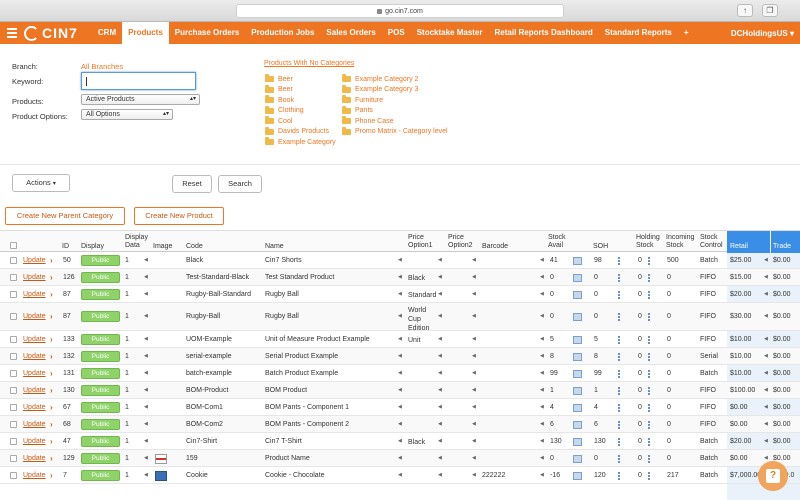  What do you see at coordinates (300, 121) in the screenshot?
I see `category-link: Cool` at bounding box center [300, 121].